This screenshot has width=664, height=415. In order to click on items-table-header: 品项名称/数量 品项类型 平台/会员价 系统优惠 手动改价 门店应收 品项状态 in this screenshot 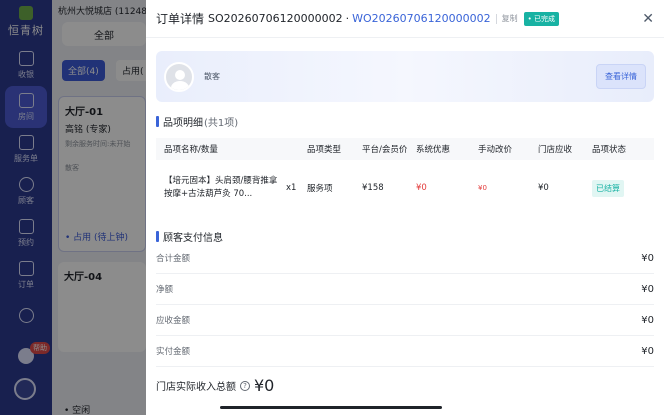, I will do `click(405, 149)`.